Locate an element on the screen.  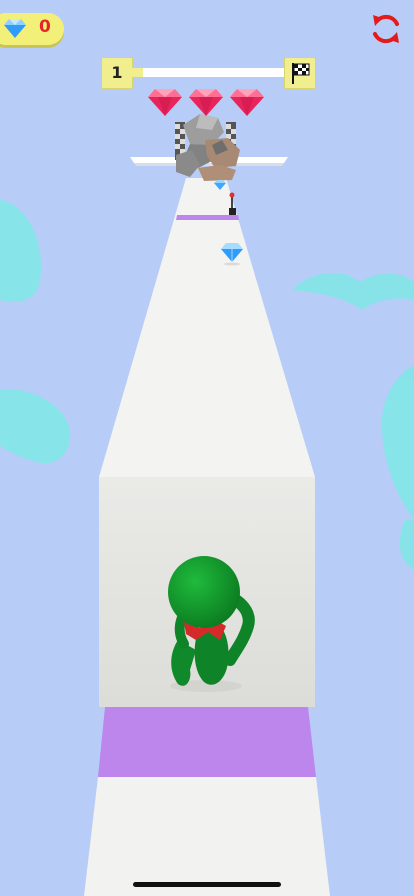
gem-count: 0 is located at coordinates (45, 27).